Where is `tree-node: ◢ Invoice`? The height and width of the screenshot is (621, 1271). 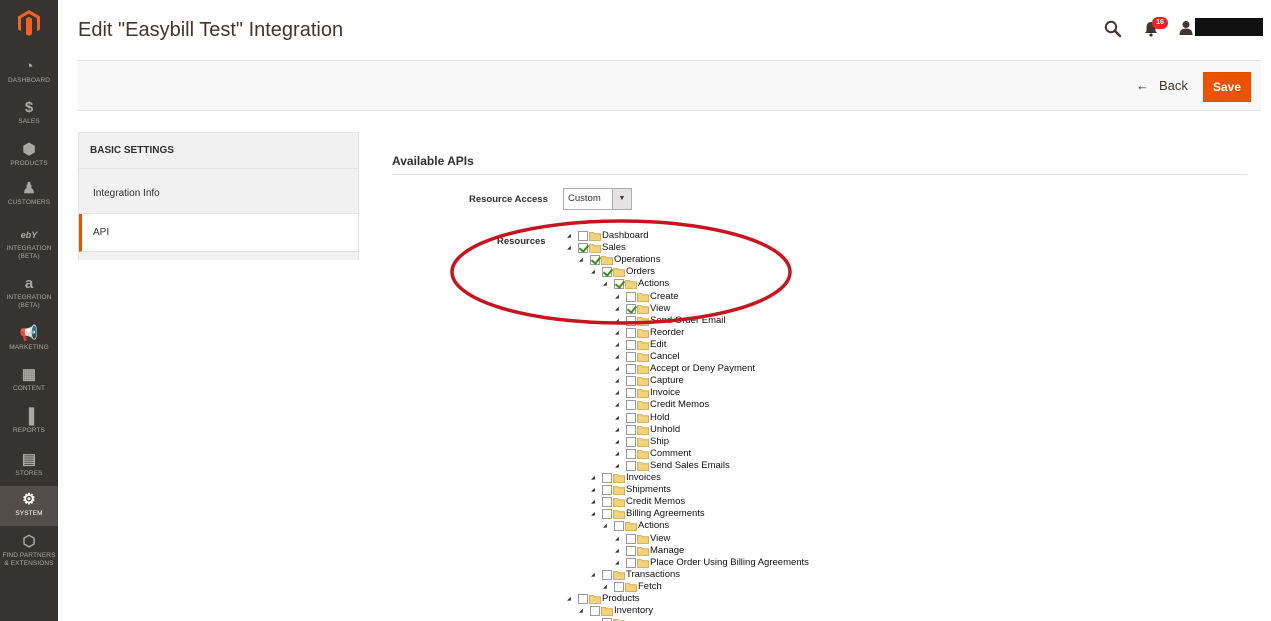
tree-node: ◢ Invoice is located at coordinates (647, 393).